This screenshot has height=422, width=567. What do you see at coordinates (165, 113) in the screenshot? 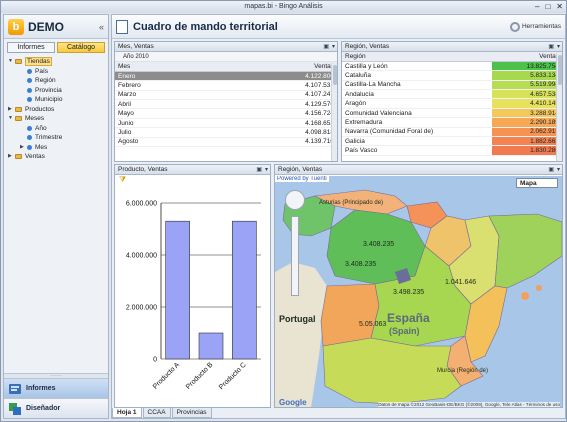
I see `cell-mes: Mayo` at bounding box center [165, 113].